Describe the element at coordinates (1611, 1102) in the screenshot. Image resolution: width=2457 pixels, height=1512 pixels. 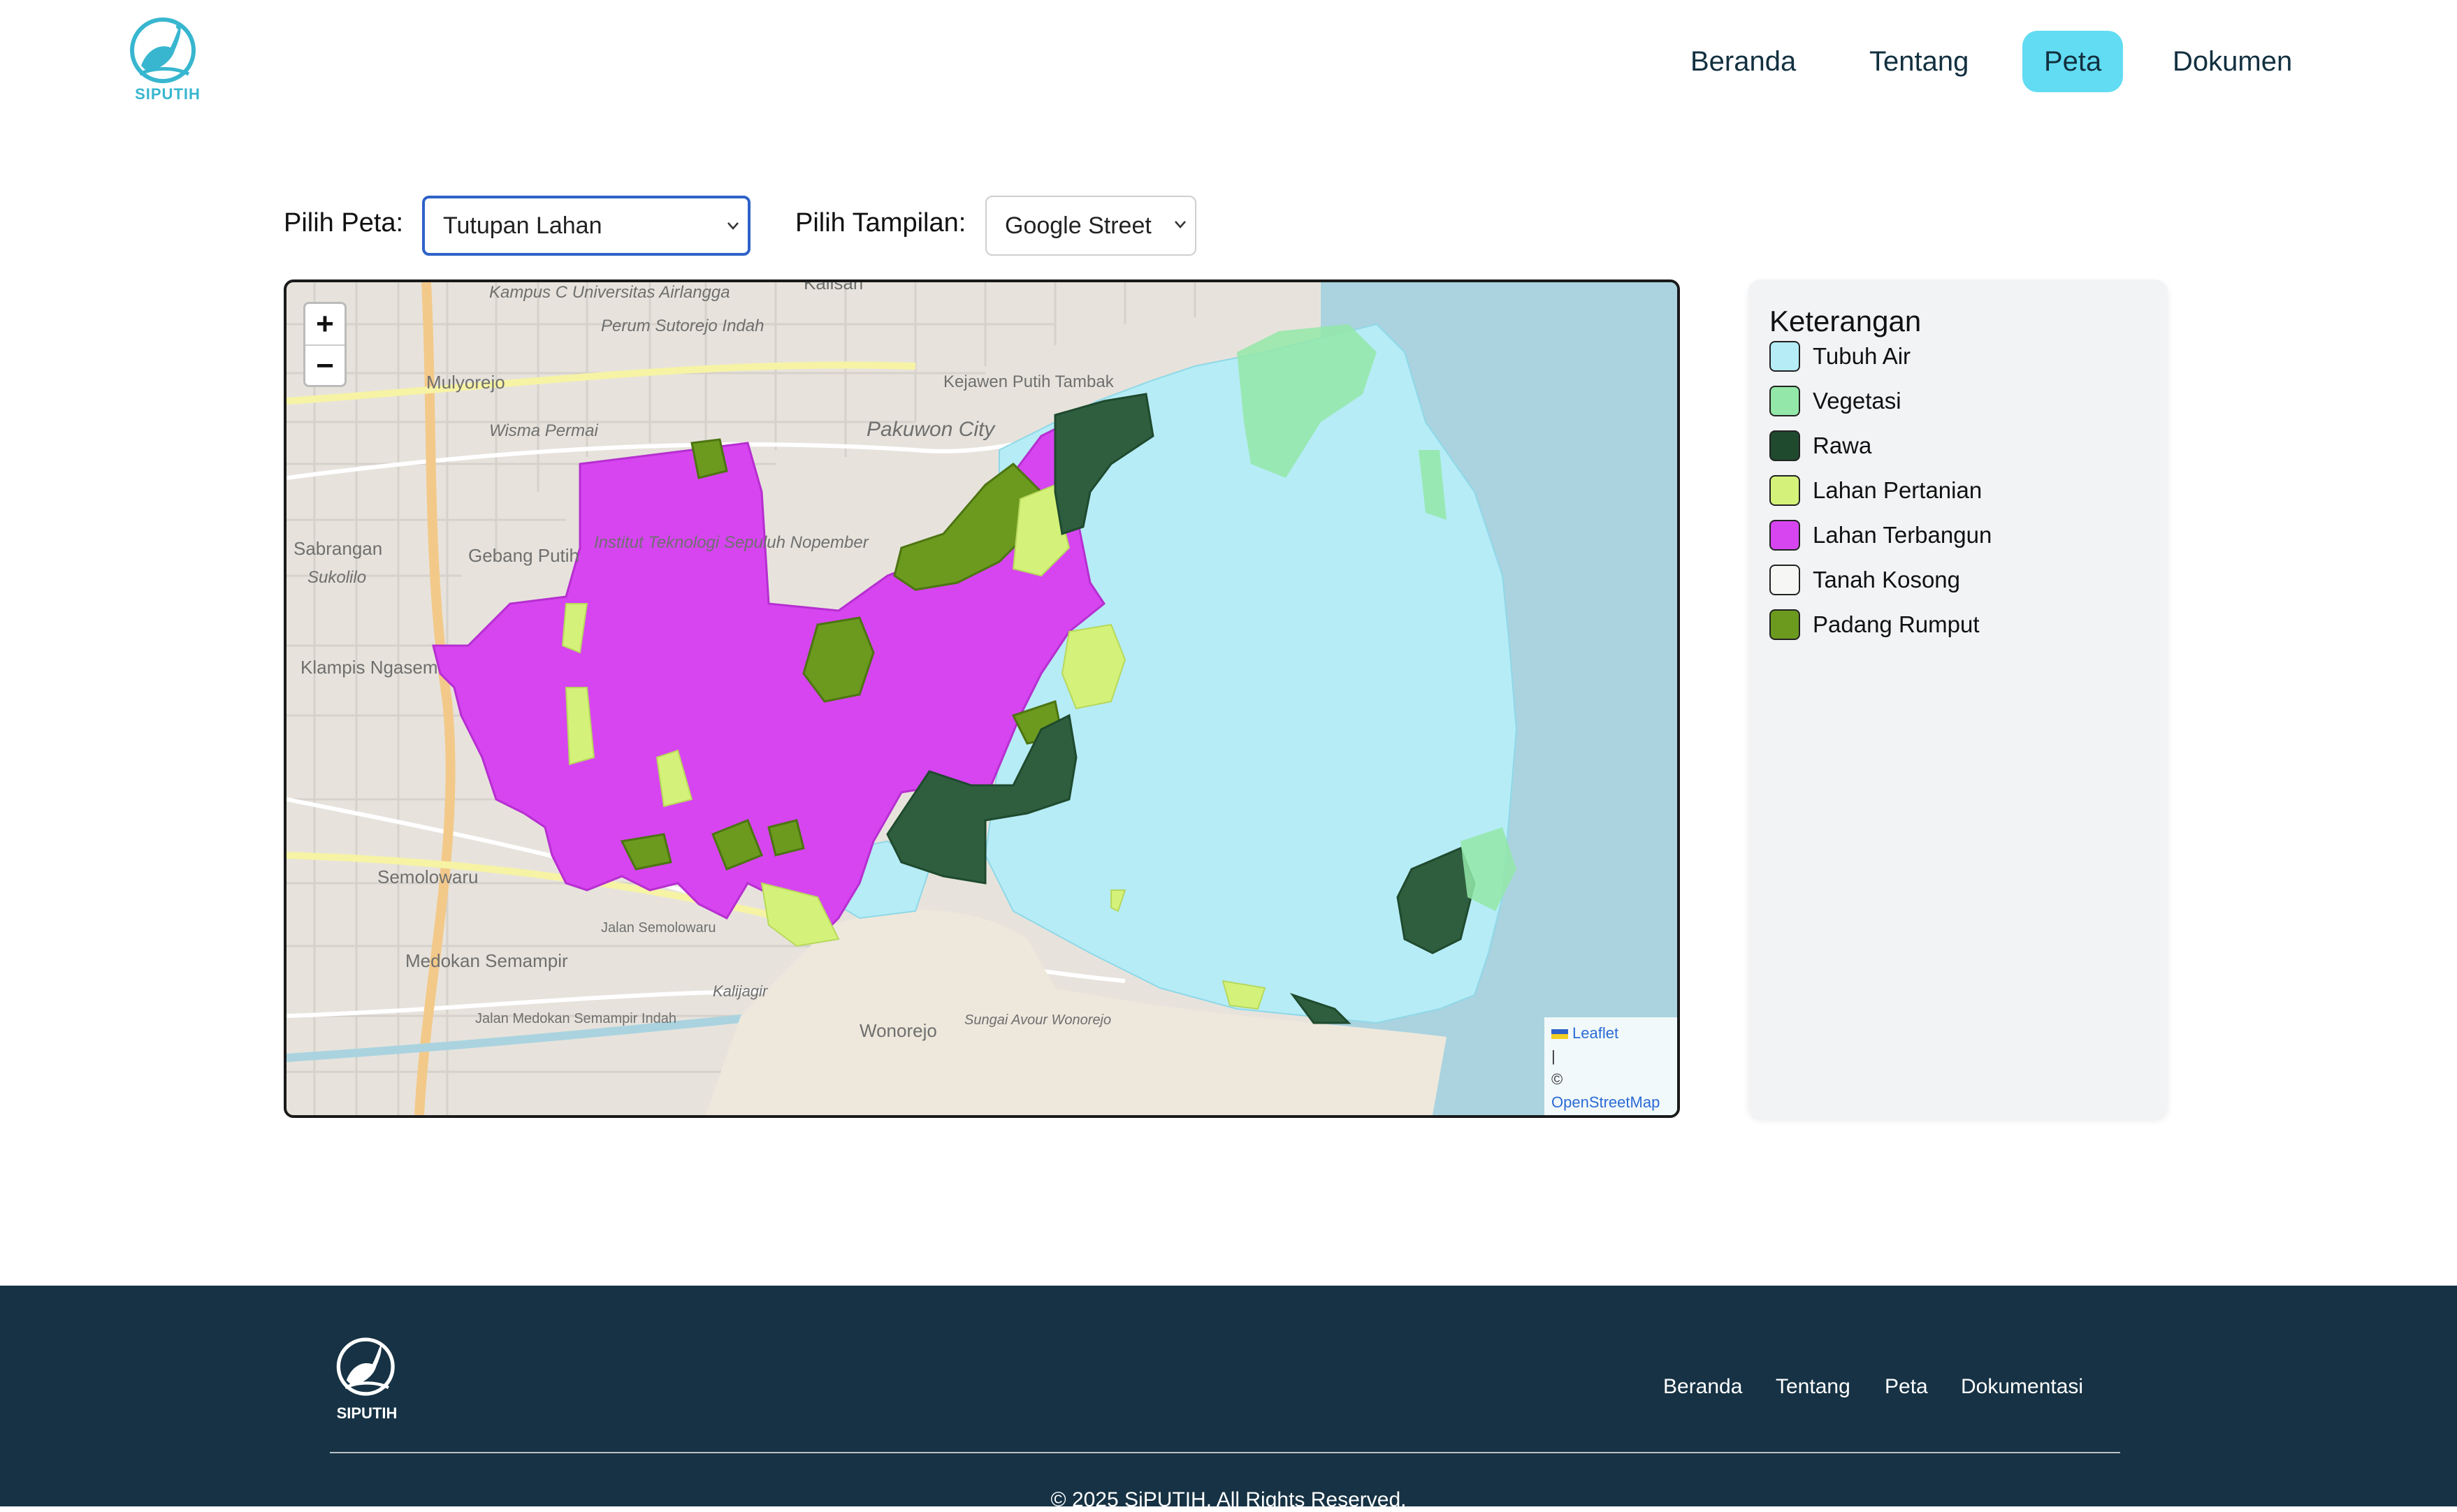
I see `openstreetmap-link: OpenStreetMap` at that location.